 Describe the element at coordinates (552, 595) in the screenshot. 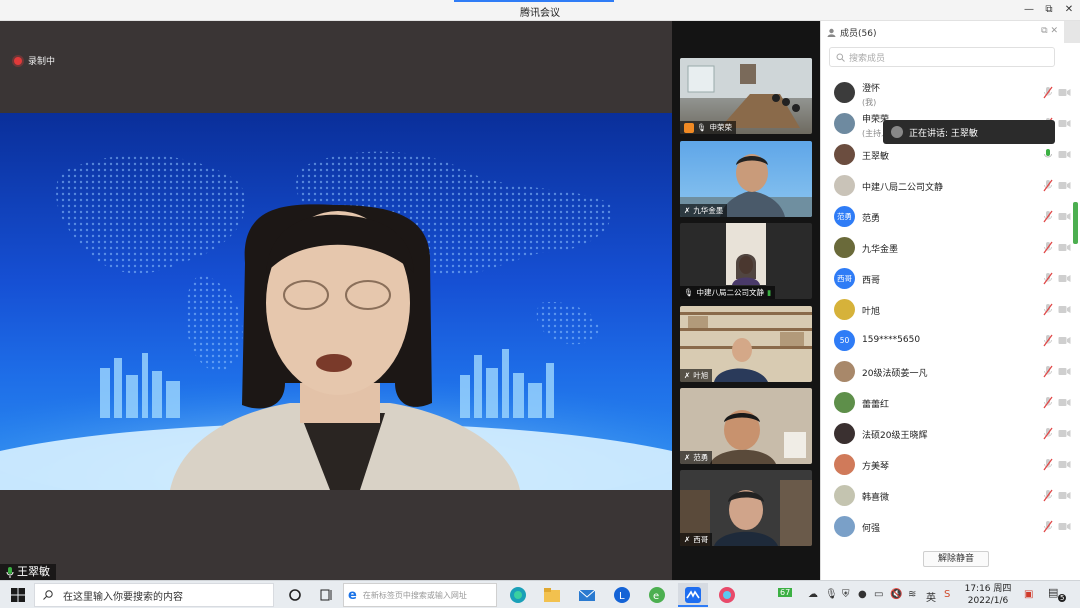

I see `file-explorer-icon` at that location.